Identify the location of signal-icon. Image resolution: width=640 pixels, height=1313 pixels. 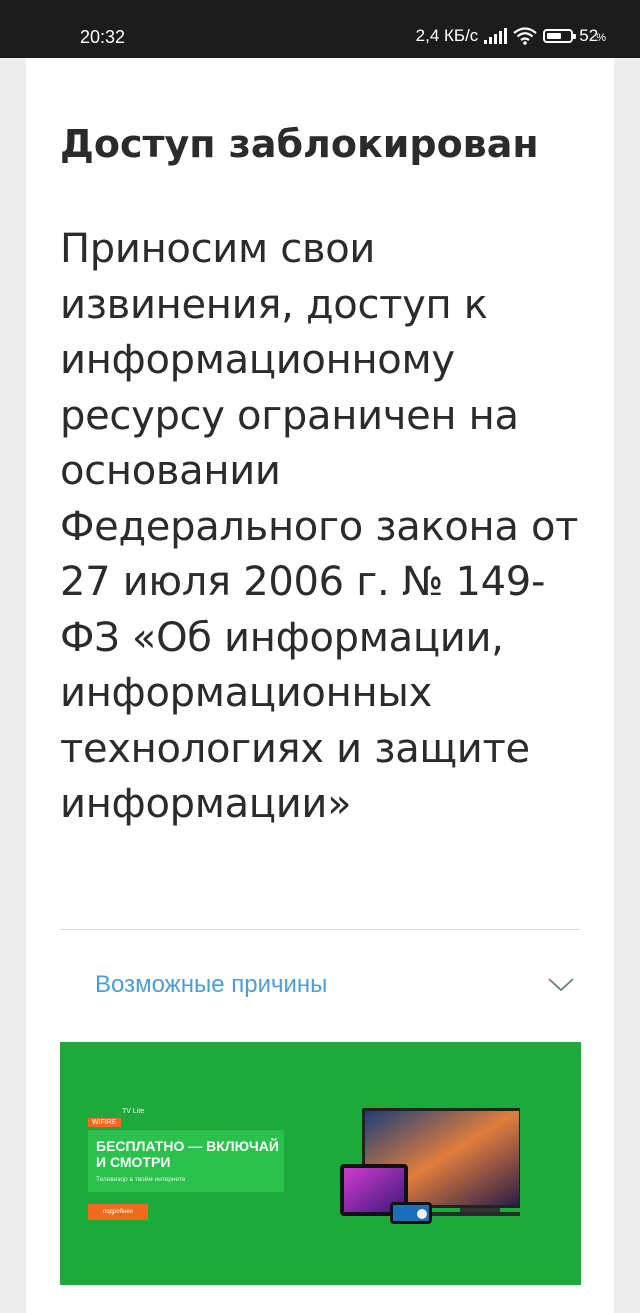
(496, 36).